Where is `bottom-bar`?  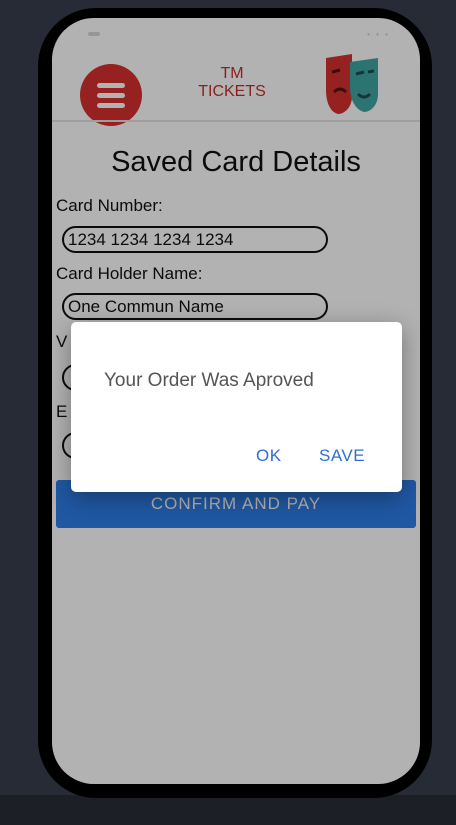 bottom-bar is located at coordinates (228, 810).